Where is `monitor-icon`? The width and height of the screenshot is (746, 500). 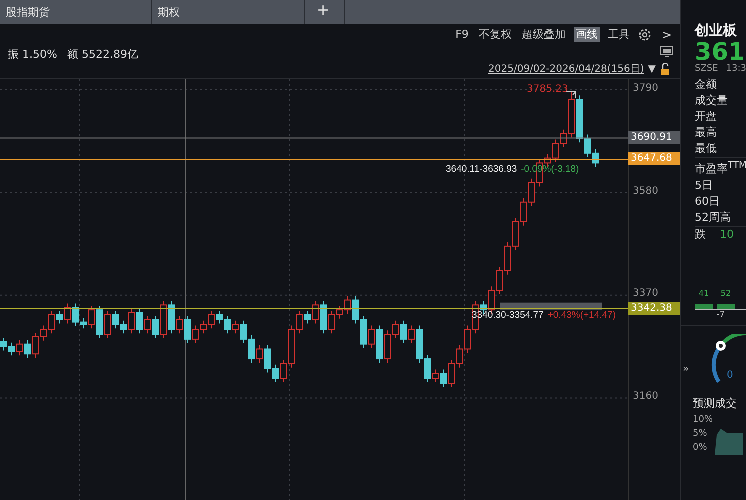 monitor-icon is located at coordinates (667, 52).